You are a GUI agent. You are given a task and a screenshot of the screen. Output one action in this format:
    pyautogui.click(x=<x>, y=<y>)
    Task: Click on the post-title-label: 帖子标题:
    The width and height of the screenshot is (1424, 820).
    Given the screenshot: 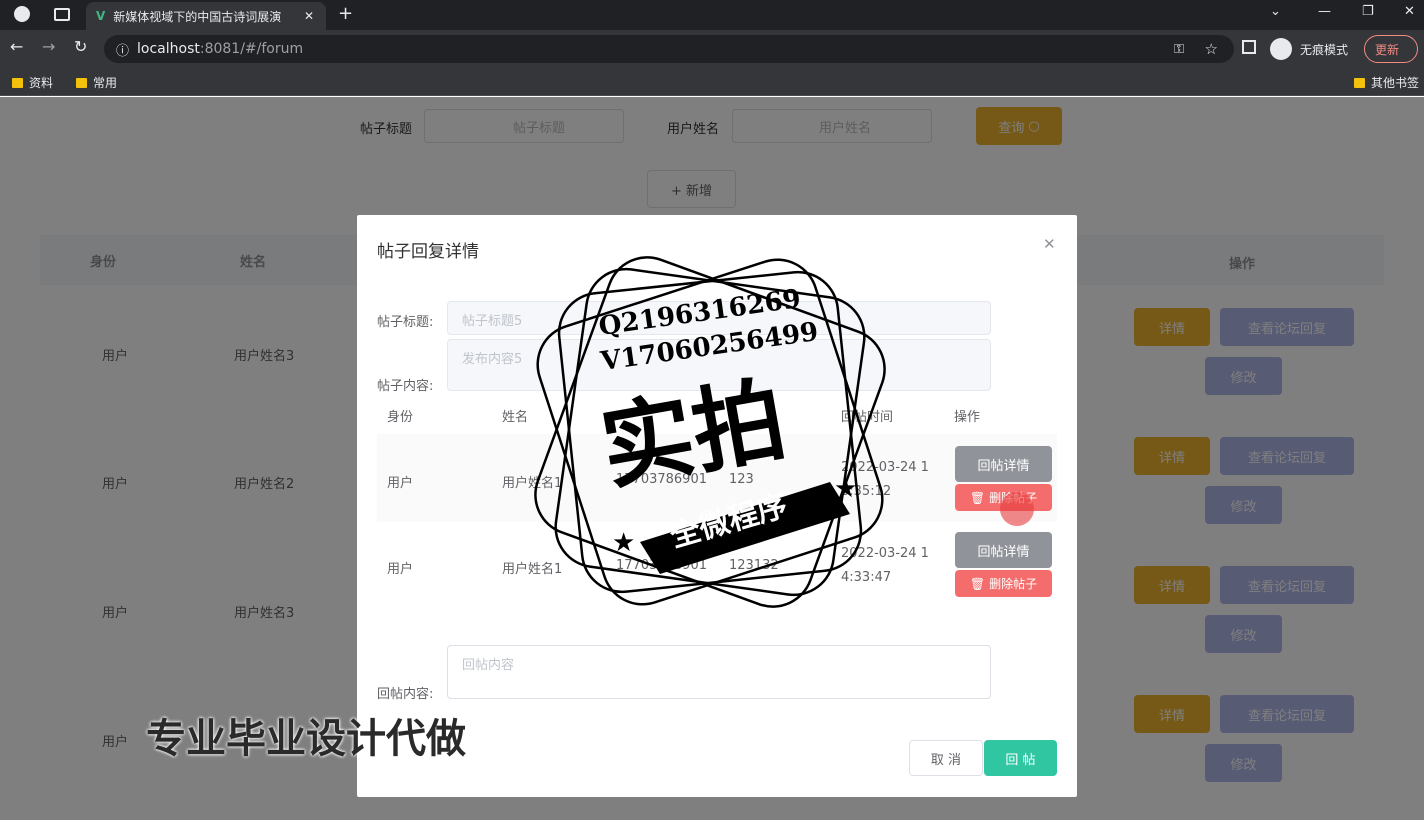 What is the action you would take?
    pyautogui.click(x=405, y=322)
    